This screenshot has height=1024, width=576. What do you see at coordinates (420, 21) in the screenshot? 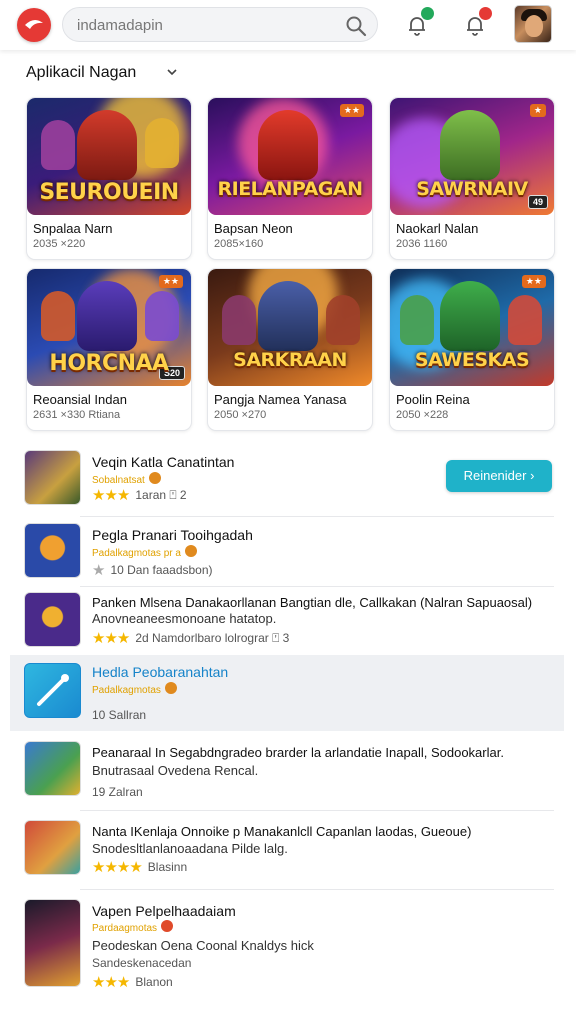
I see `notification-bell-icon` at bounding box center [420, 21].